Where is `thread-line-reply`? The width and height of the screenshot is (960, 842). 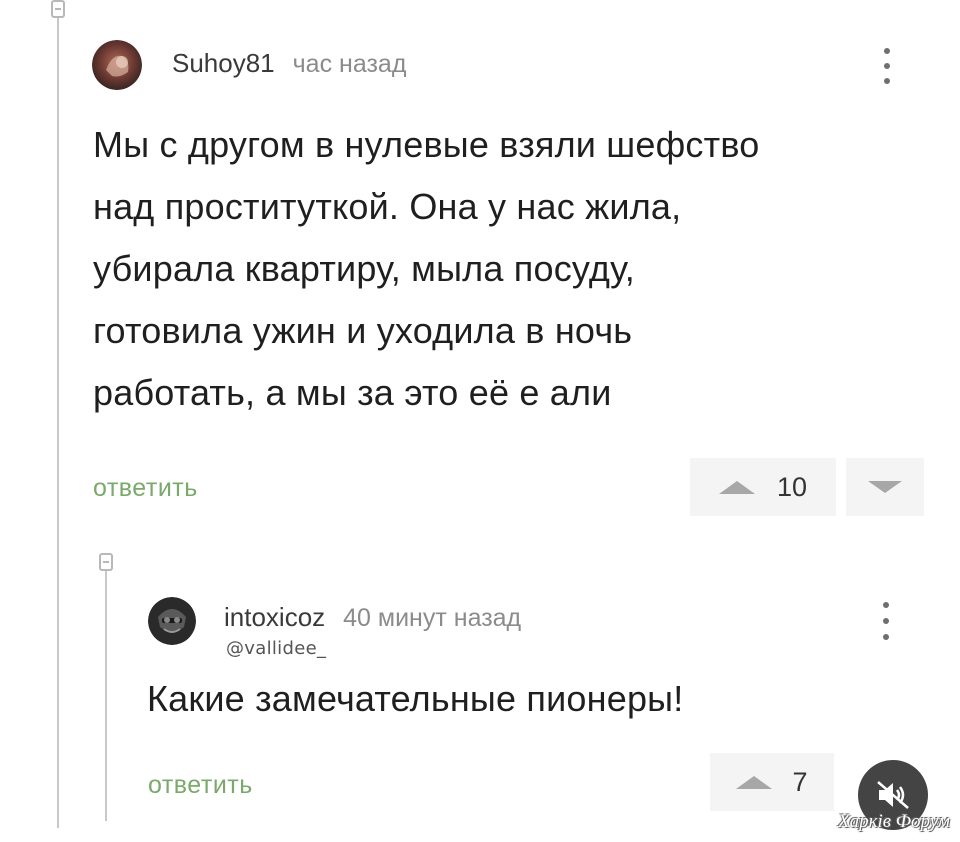
thread-line-reply is located at coordinates (106, 696).